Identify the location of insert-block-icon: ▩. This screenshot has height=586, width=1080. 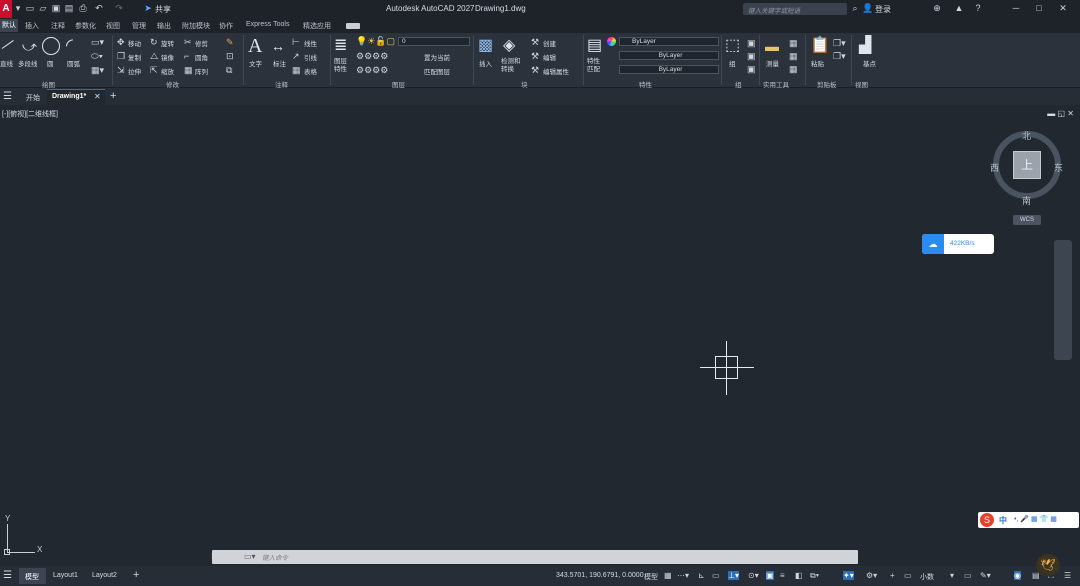
(485, 46).